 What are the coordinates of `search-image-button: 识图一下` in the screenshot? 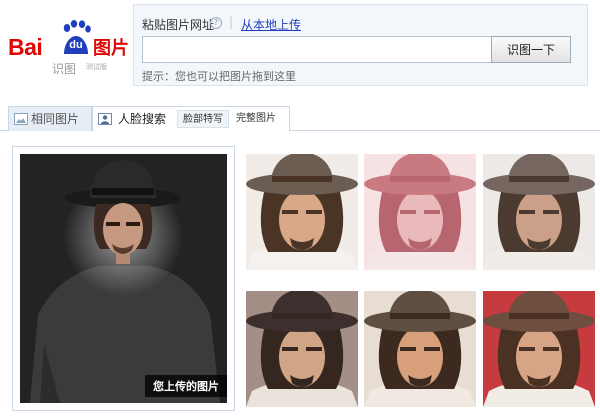 It's located at (531, 49).